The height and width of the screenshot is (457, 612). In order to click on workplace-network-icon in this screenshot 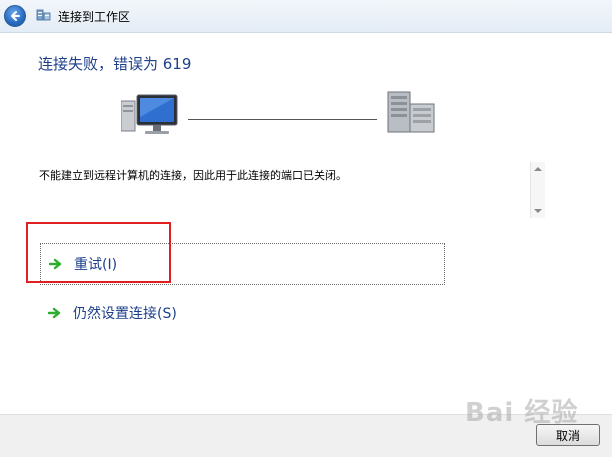, I will do `click(43, 15)`.